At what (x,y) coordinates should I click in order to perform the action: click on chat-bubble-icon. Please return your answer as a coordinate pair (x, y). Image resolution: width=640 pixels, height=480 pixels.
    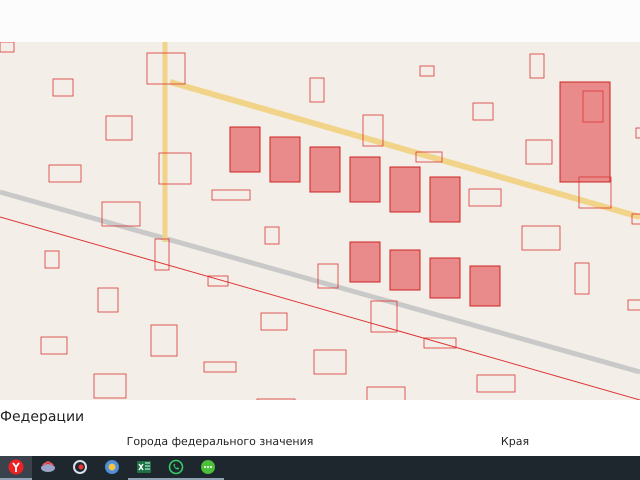
    Looking at the image, I should click on (208, 467).